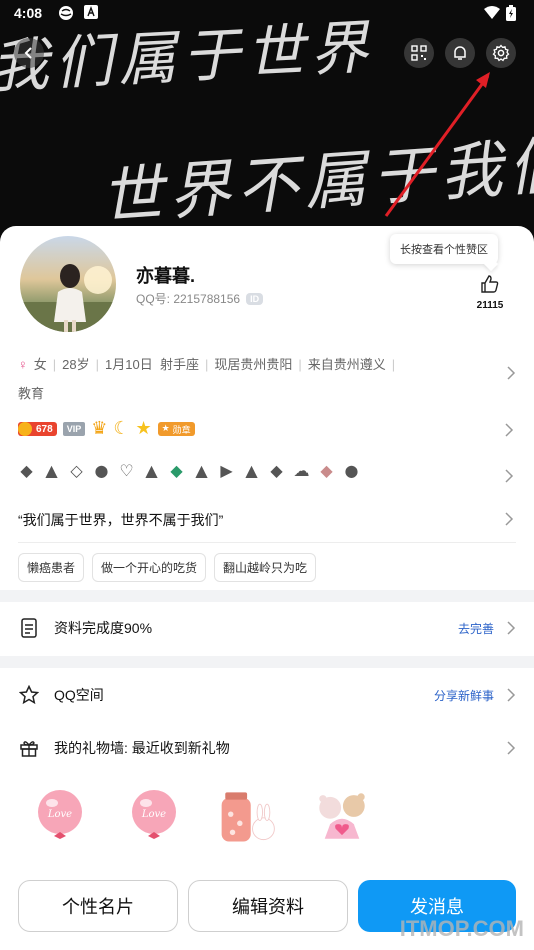  What do you see at coordinates (511, 14) in the screenshot?
I see `battery-icon` at bounding box center [511, 14].